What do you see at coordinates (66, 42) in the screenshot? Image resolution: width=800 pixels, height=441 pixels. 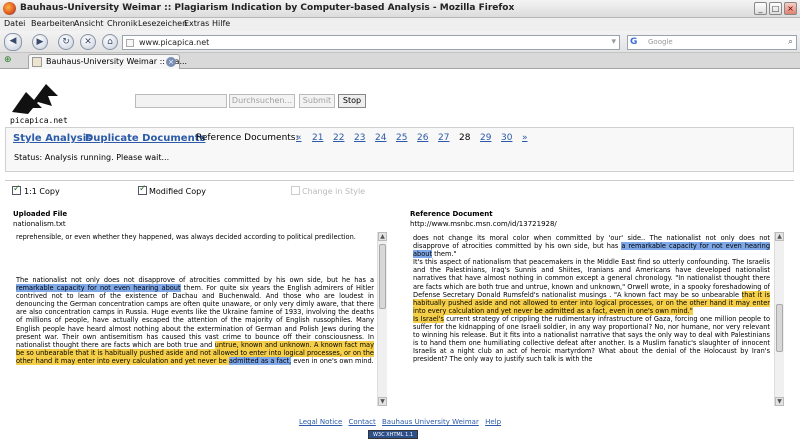 I see `reload-icon: ↻` at bounding box center [66, 42].